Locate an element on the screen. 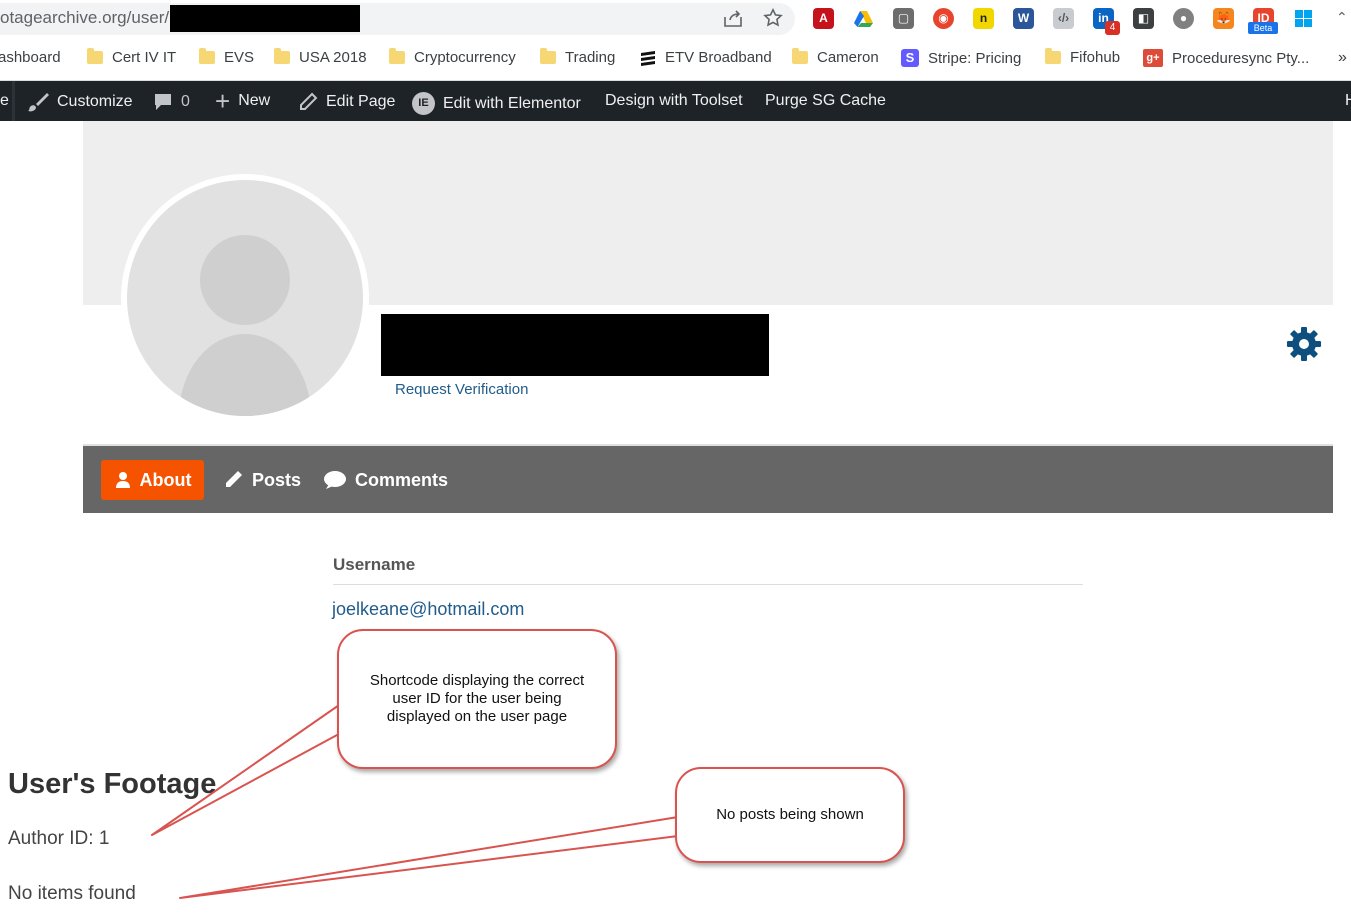 The width and height of the screenshot is (1351, 919). bookmark-dashboard: ashboard is located at coordinates (30, 57).